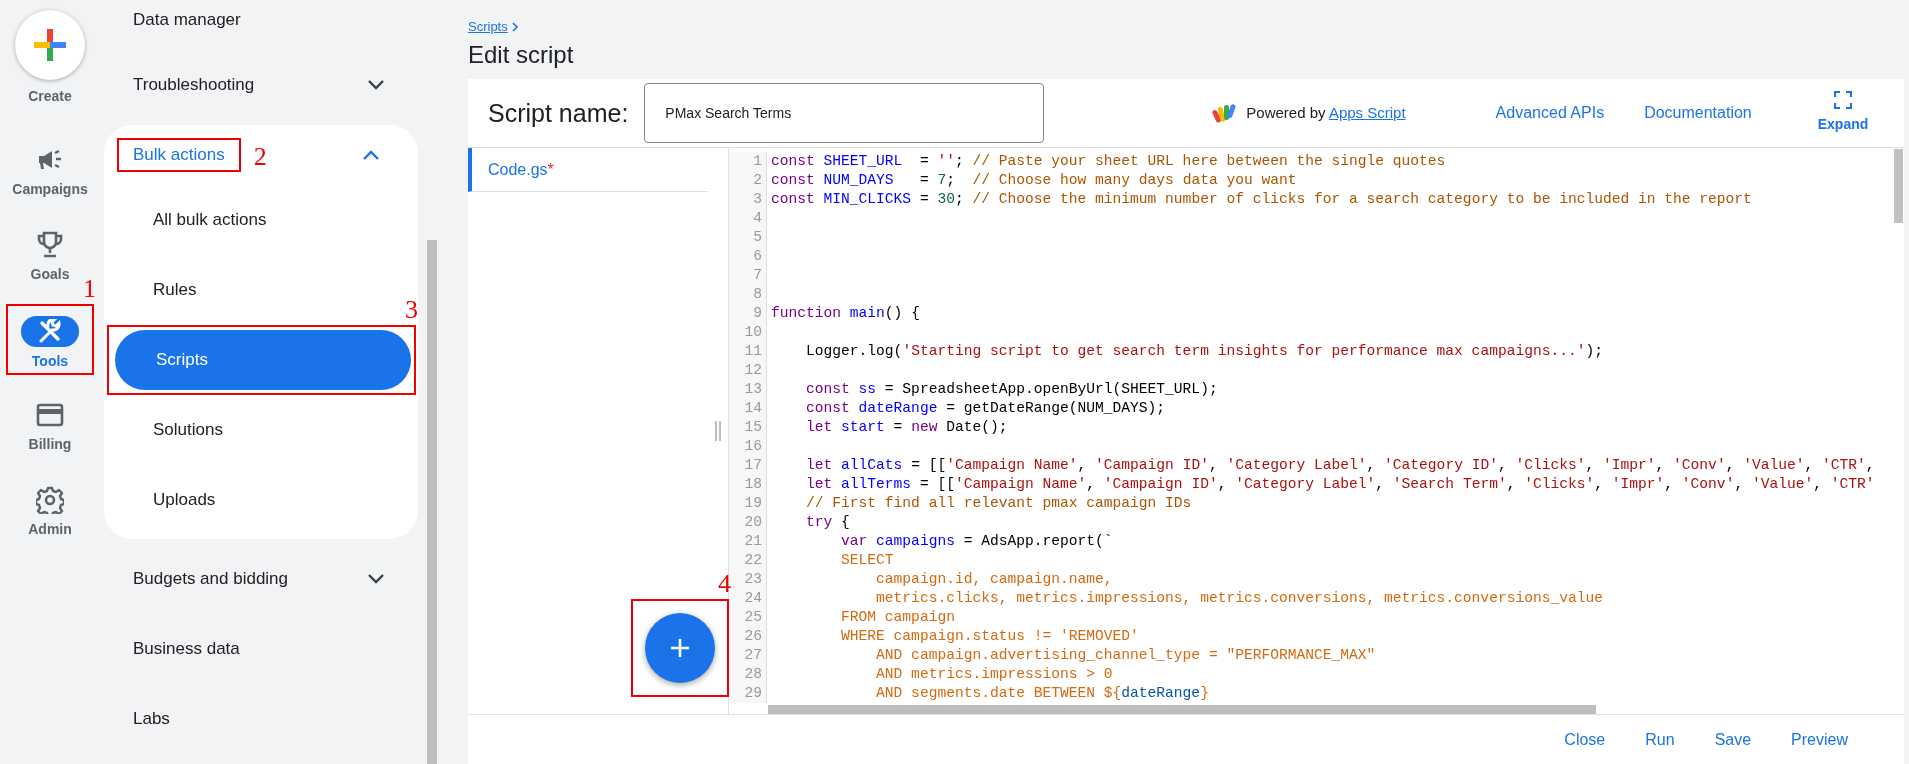 The height and width of the screenshot is (764, 1909). What do you see at coordinates (985, 409) in the screenshot?
I see `code-line: const dateRange = getDateRange(NUM_DAYS);` at bounding box center [985, 409].